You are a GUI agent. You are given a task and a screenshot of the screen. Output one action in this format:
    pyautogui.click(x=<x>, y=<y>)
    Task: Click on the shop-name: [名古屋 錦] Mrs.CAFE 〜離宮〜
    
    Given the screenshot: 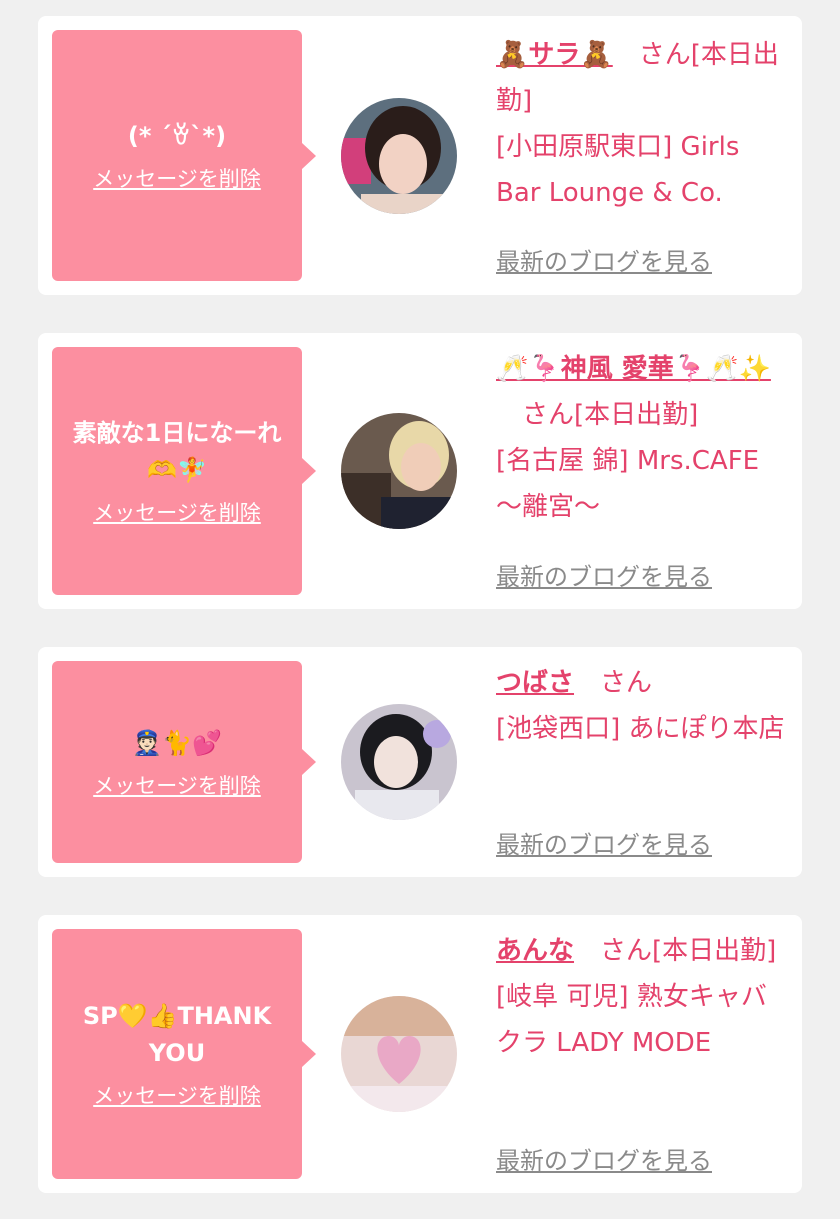 What is the action you would take?
    pyautogui.click(x=628, y=484)
    